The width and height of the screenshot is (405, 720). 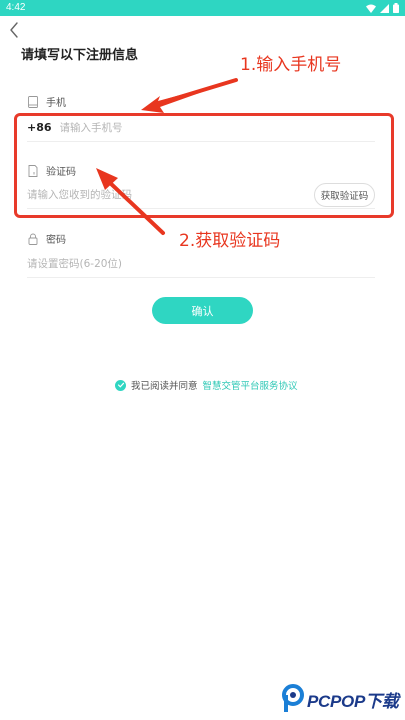 I want to click on watermark: PCPOP下载, so click(x=340, y=699).